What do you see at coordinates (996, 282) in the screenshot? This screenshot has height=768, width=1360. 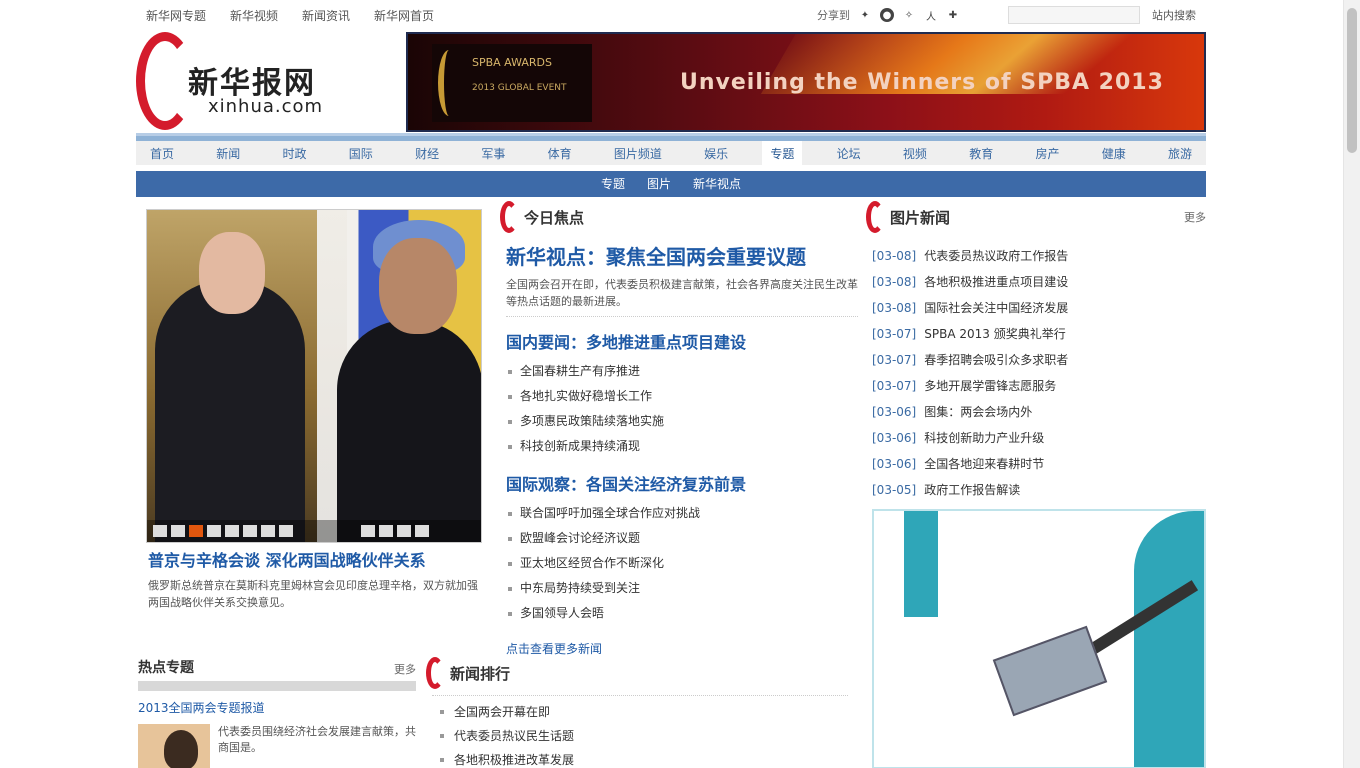 I see `item-title: 各地积极推进重点项目建设` at bounding box center [996, 282].